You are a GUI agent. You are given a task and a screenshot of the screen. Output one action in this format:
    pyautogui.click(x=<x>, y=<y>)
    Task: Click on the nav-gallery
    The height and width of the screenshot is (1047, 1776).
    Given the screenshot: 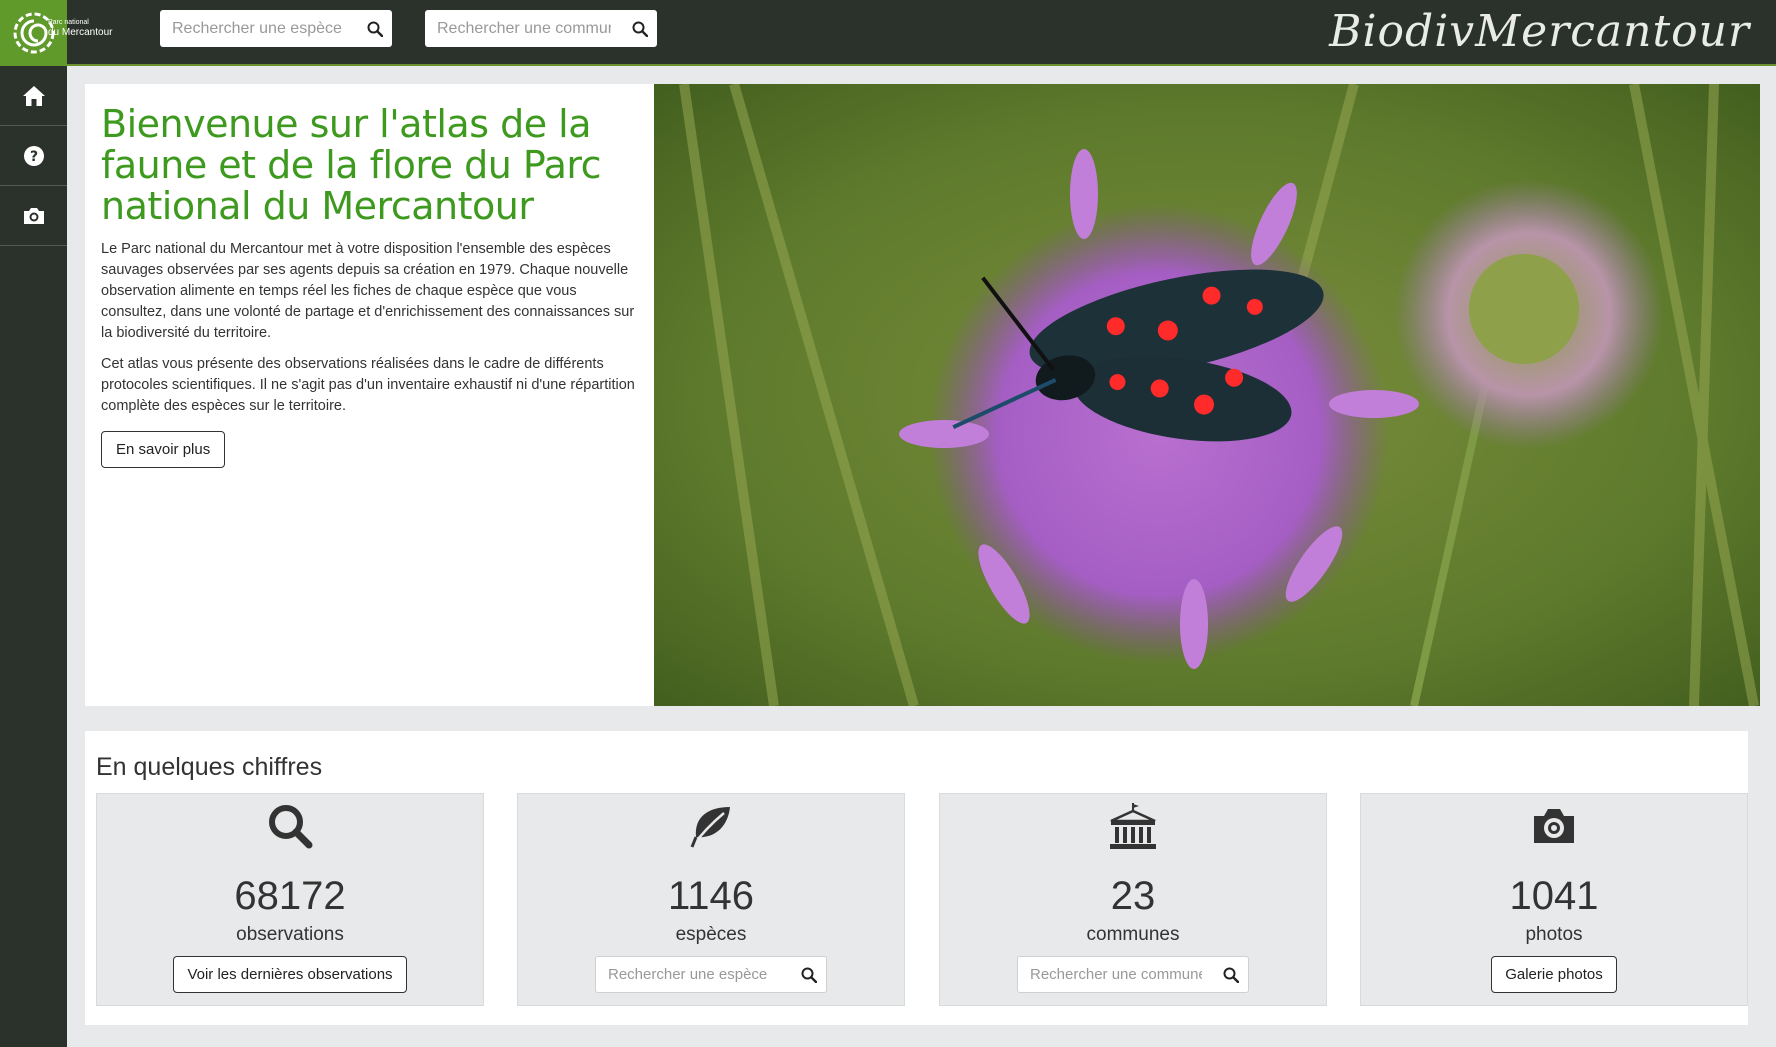 What is the action you would take?
    pyautogui.click(x=33, y=216)
    